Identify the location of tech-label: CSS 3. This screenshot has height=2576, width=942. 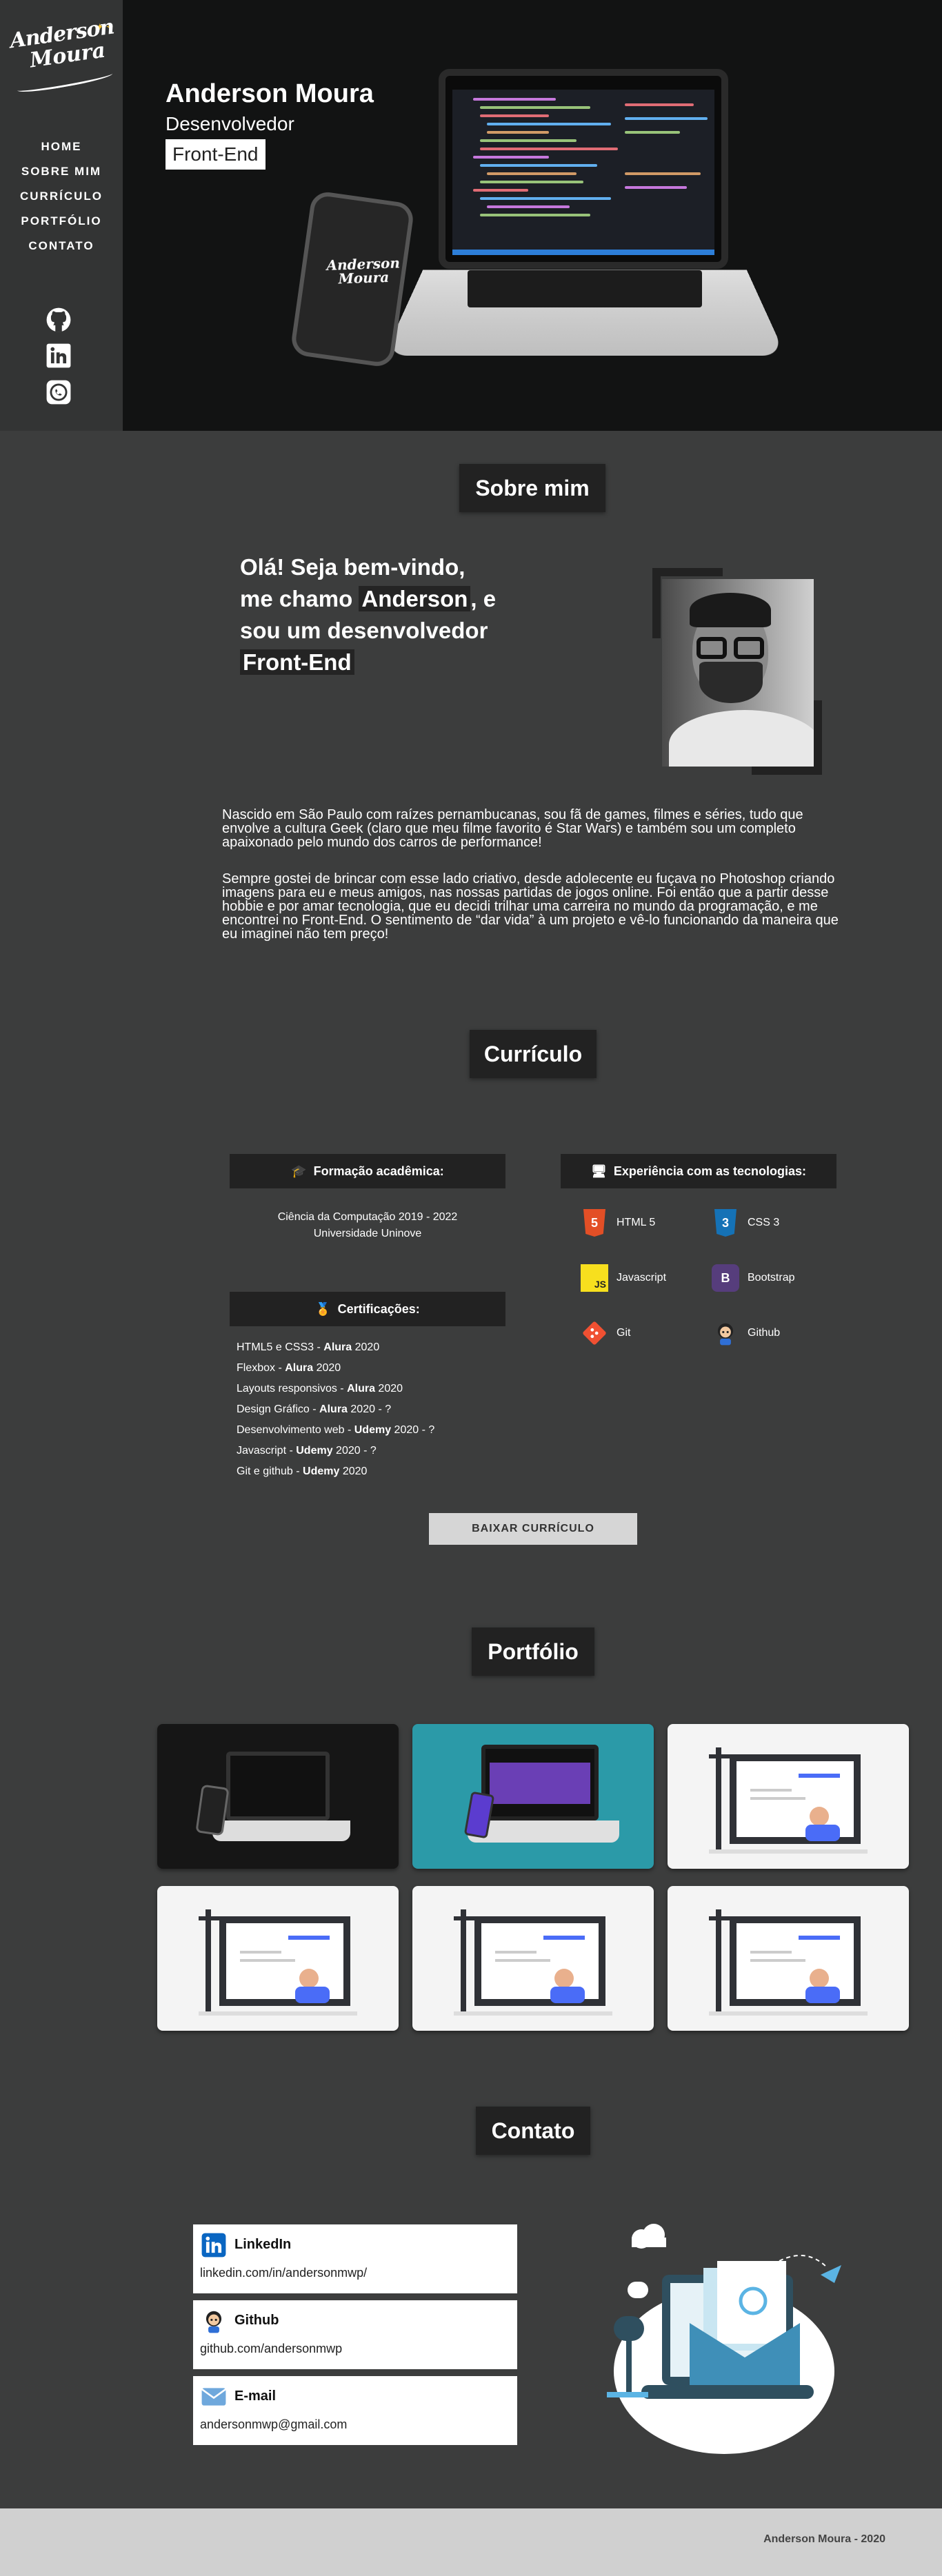
(763, 1223).